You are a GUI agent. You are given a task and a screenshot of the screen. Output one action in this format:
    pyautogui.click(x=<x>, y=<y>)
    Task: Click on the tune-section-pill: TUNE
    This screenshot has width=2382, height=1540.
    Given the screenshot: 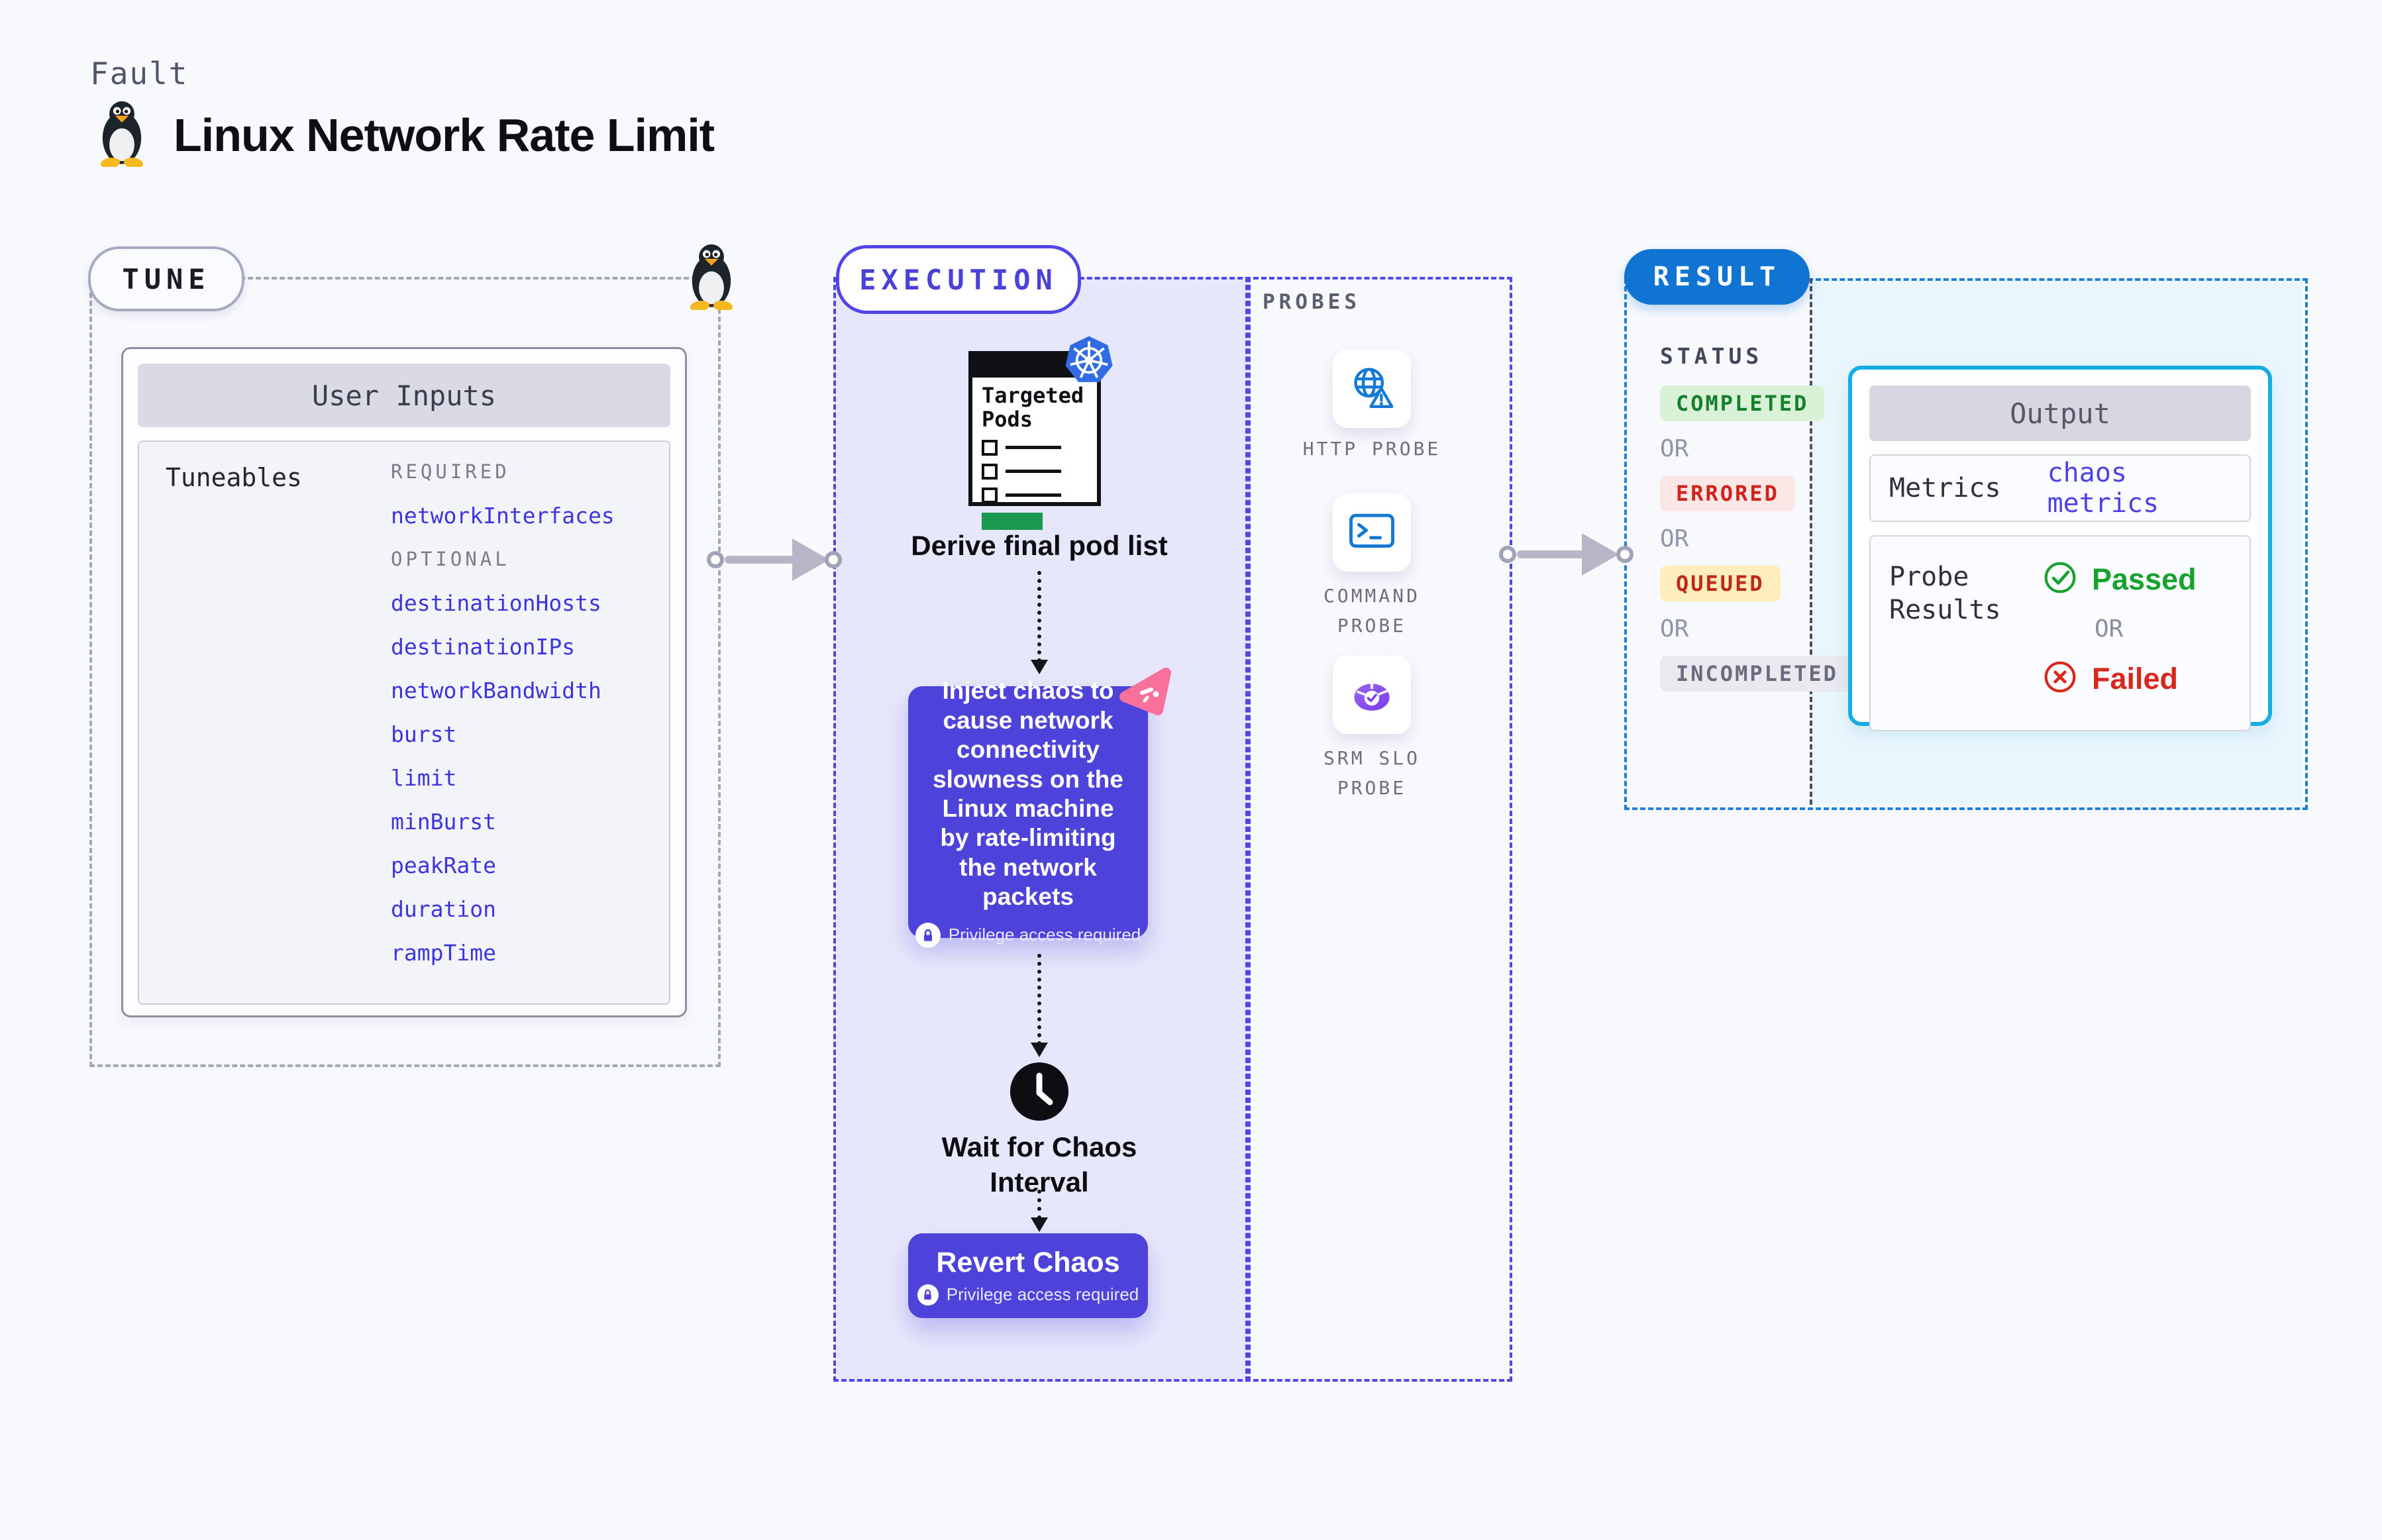 What is the action you would take?
    pyautogui.click(x=166, y=278)
    